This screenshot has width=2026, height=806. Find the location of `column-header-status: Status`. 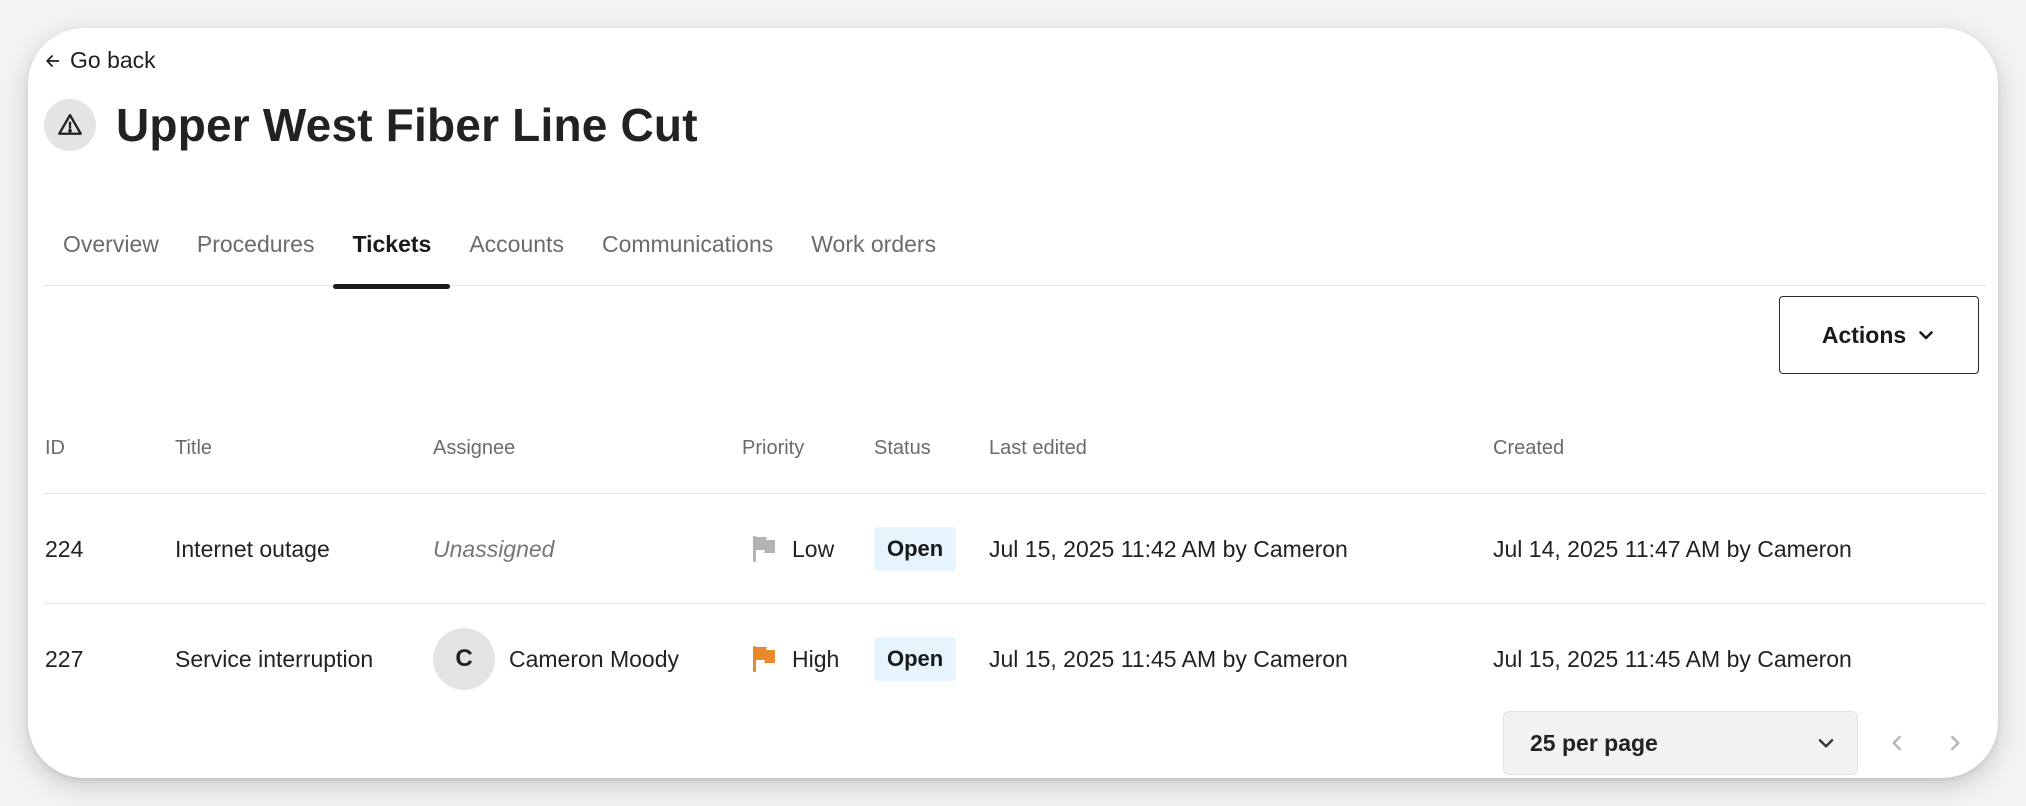

column-header-status: Status is located at coordinates (902, 448).